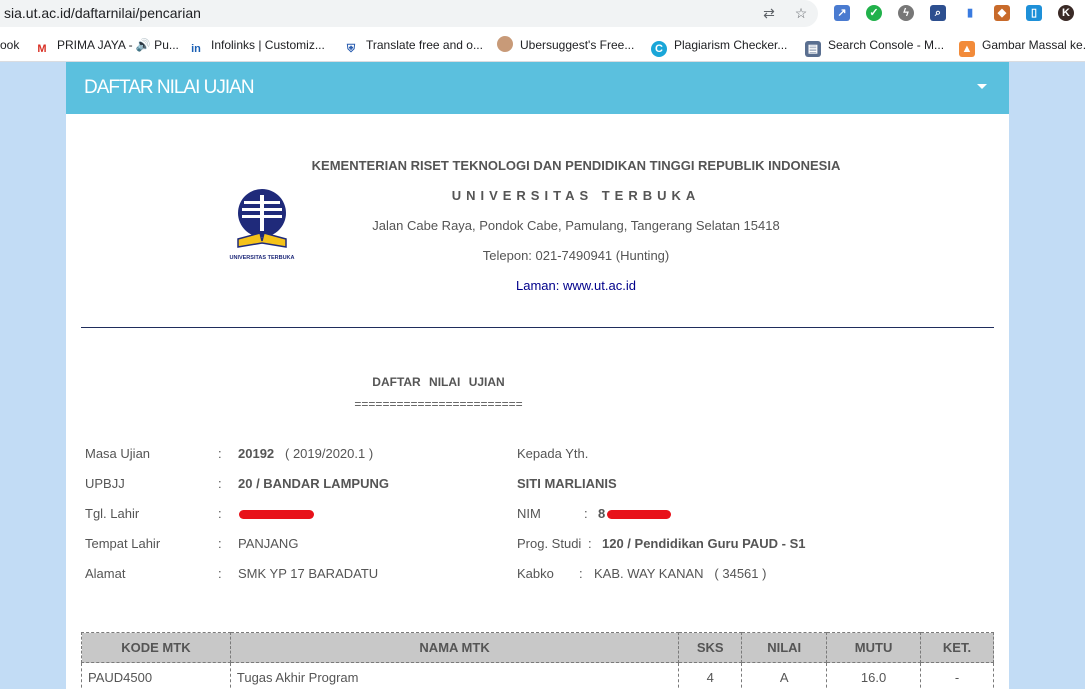 Image resolution: width=1085 pixels, height=689 pixels. Describe the element at coordinates (982, 86) in the screenshot. I see `caret-down-icon` at that location.